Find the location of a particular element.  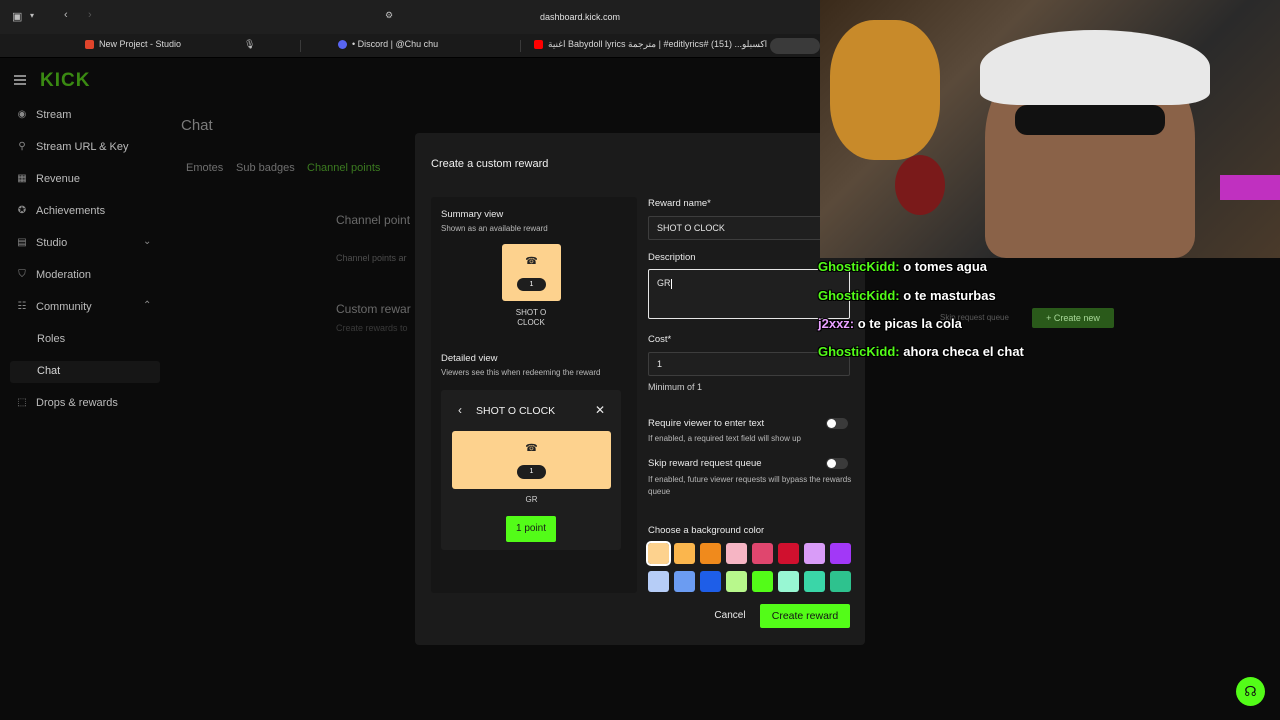

studio-favicon-icon is located at coordinates (89, 44).